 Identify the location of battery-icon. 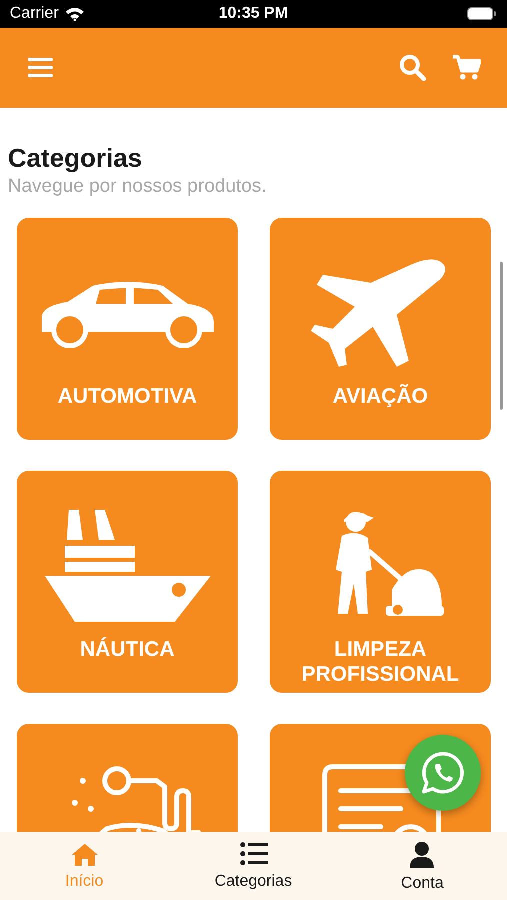
(482, 14).